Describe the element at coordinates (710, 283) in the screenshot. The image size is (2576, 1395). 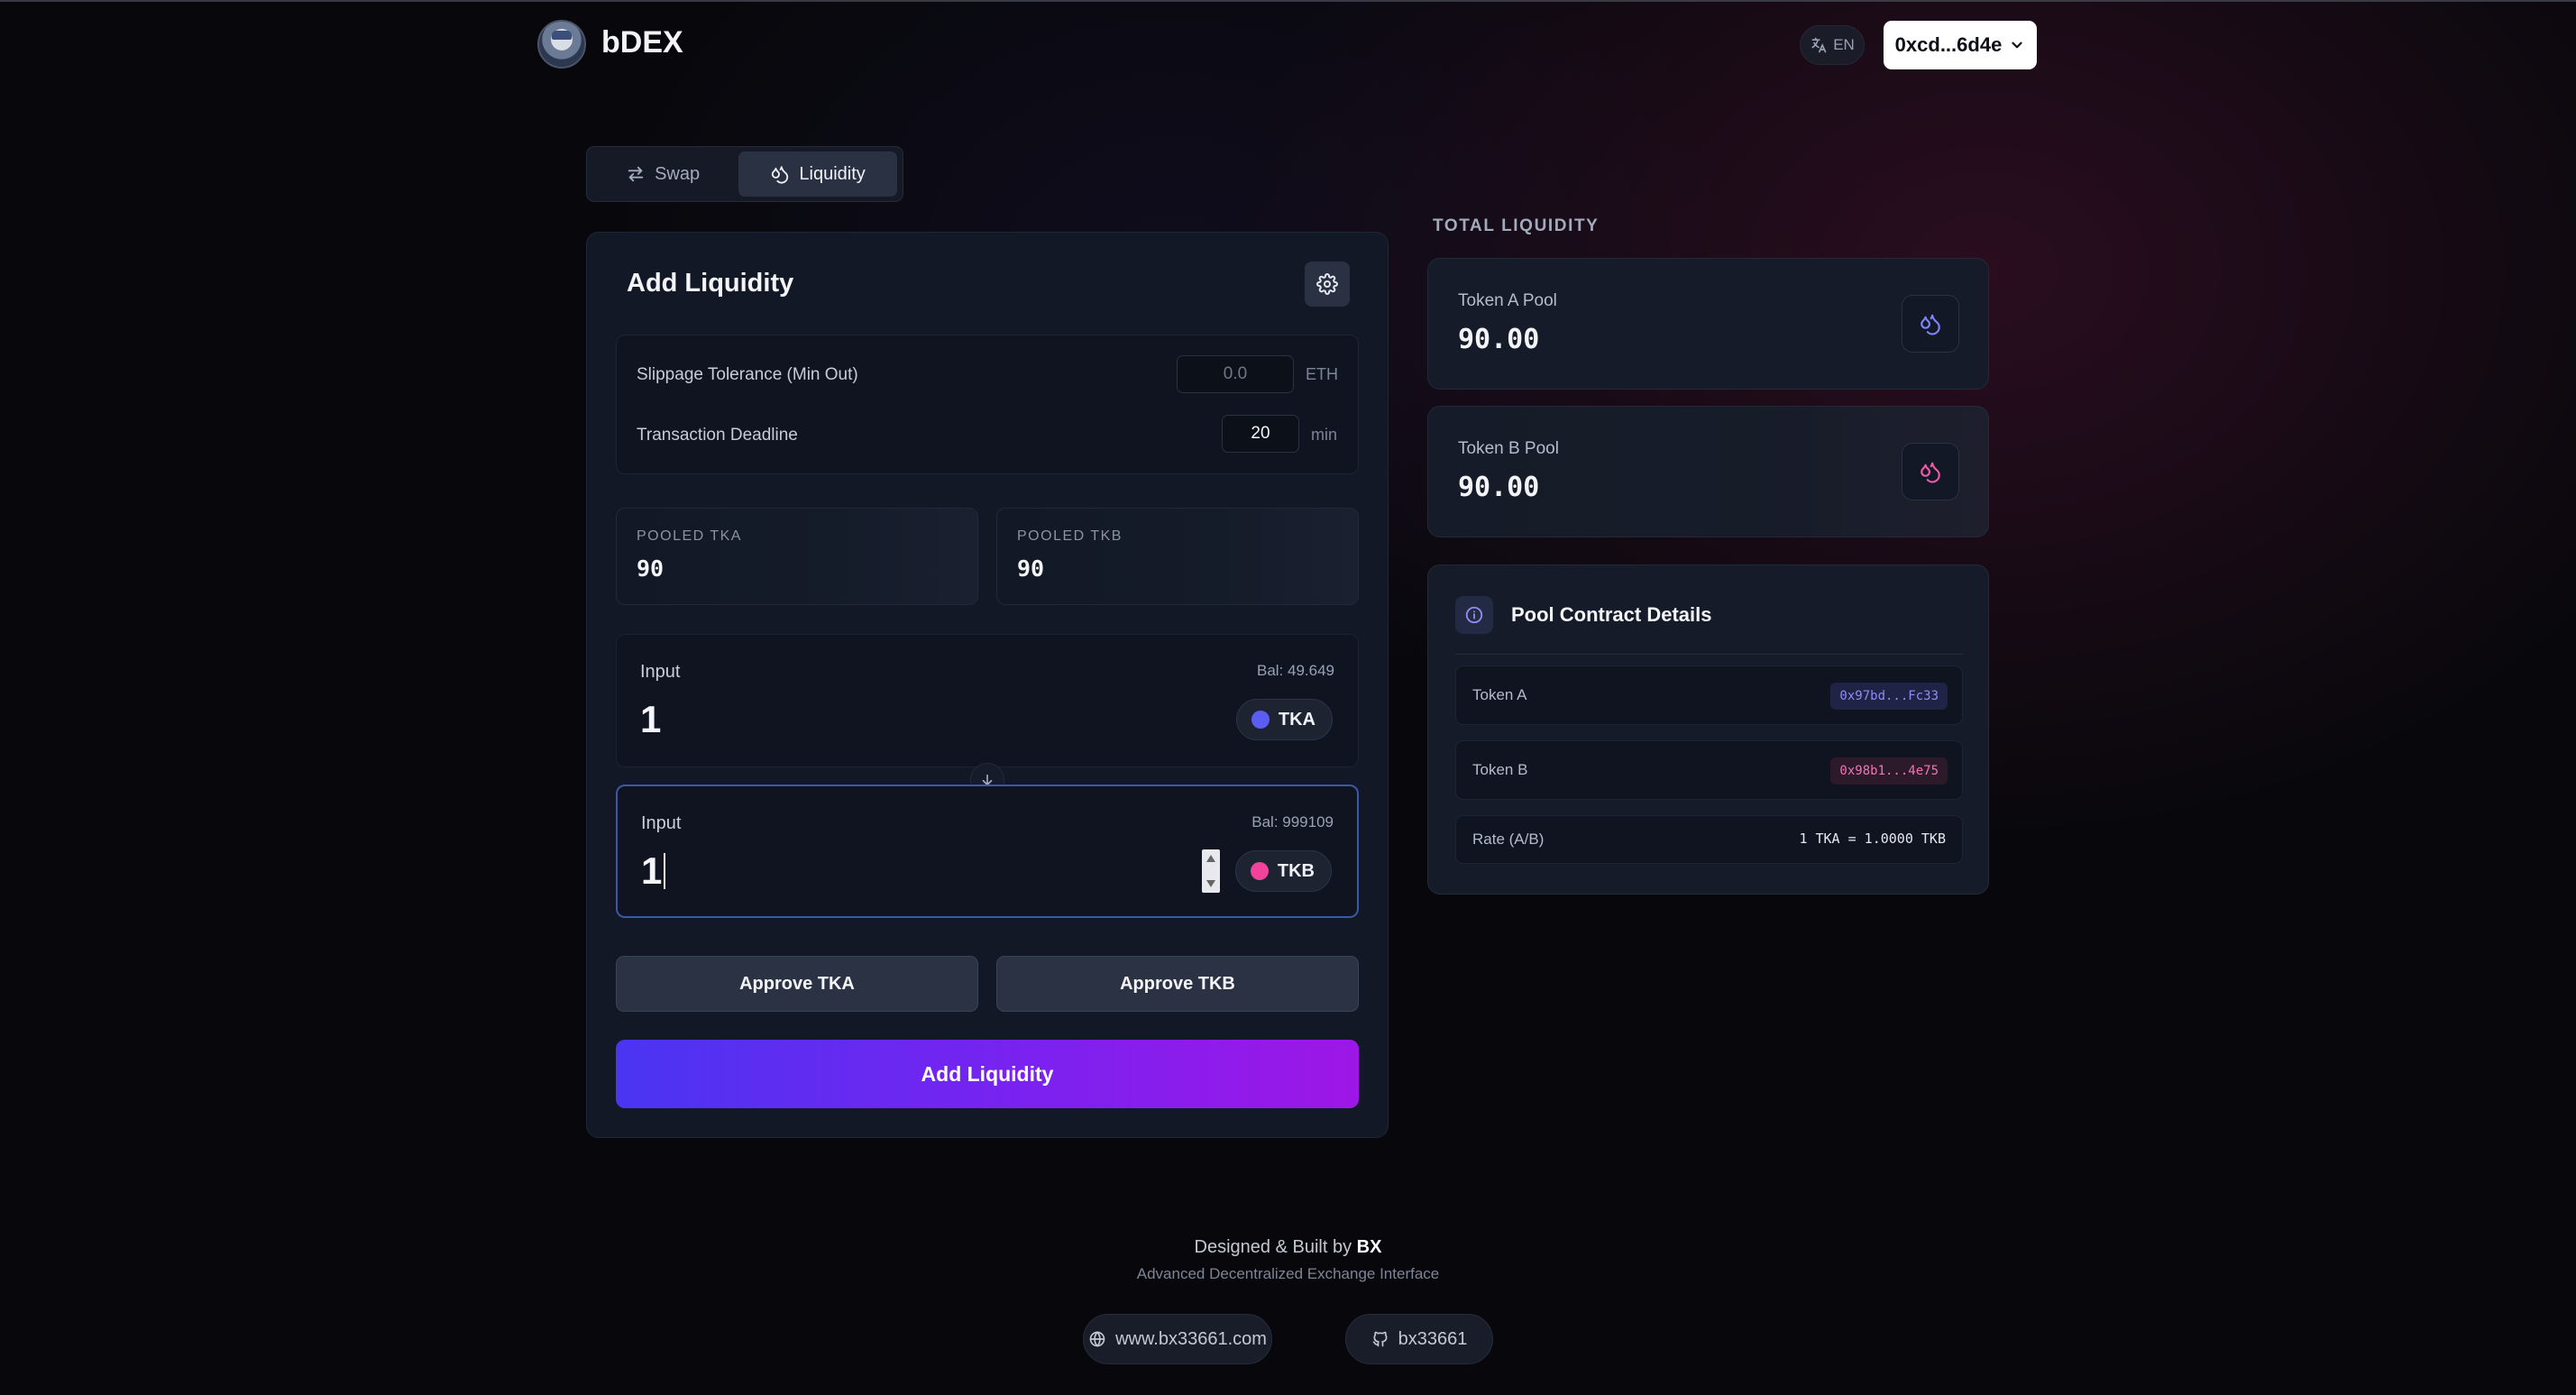
I see `card-title: Add Liquidity` at that location.